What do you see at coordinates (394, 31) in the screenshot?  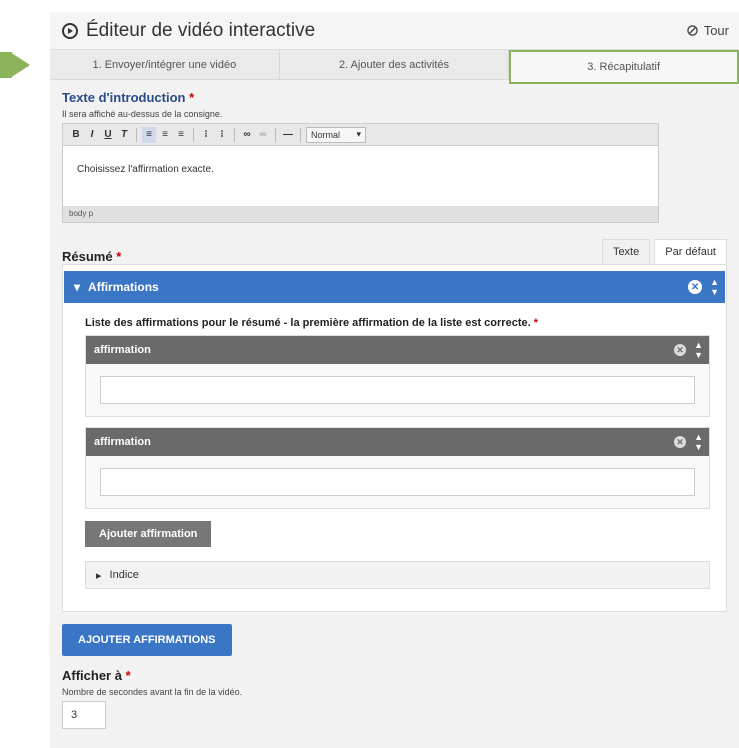 I see `editor-header: Éditeur de vidéo interactive Tour` at bounding box center [394, 31].